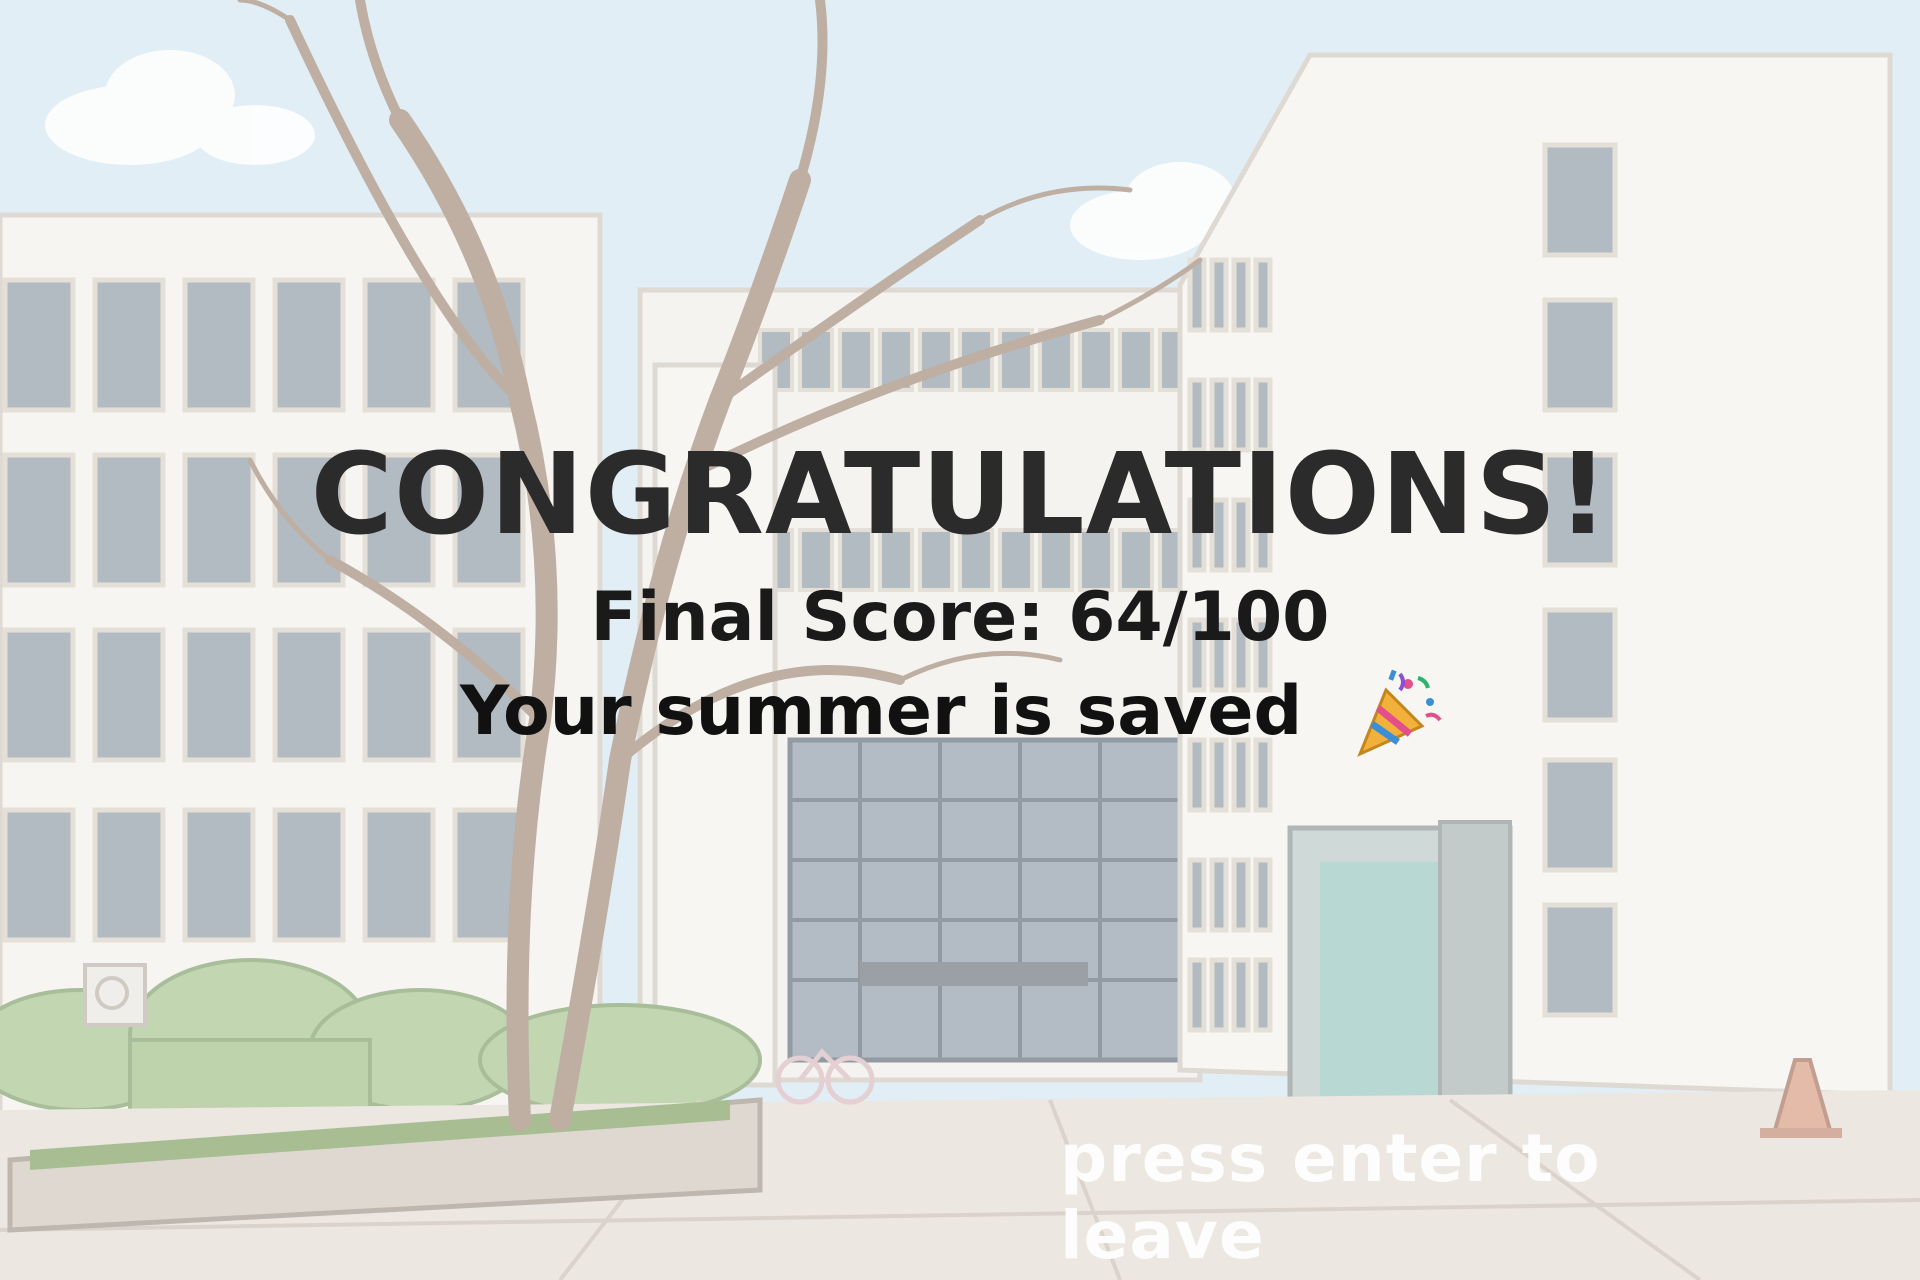 The image size is (1920, 1280). What do you see at coordinates (1398, 714) in the screenshot?
I see `party-popper-icon` at bounding box center [1398, 714].